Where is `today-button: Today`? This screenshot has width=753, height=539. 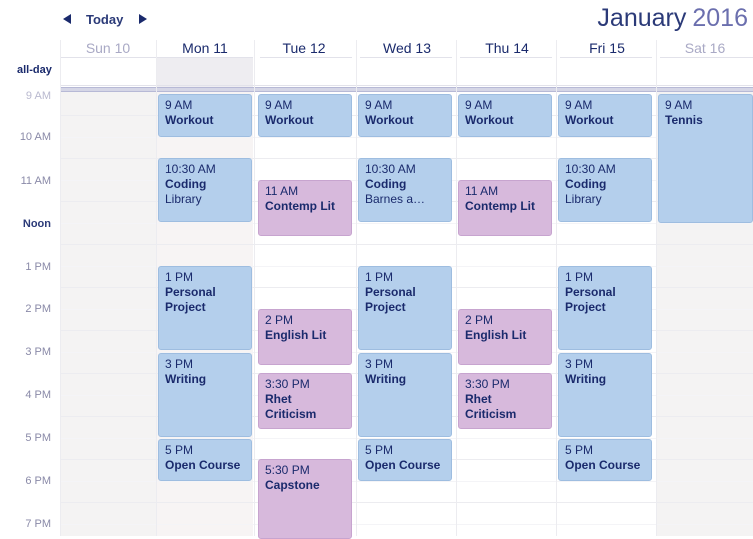 today-button: Today is located at coordinates (104, 19).